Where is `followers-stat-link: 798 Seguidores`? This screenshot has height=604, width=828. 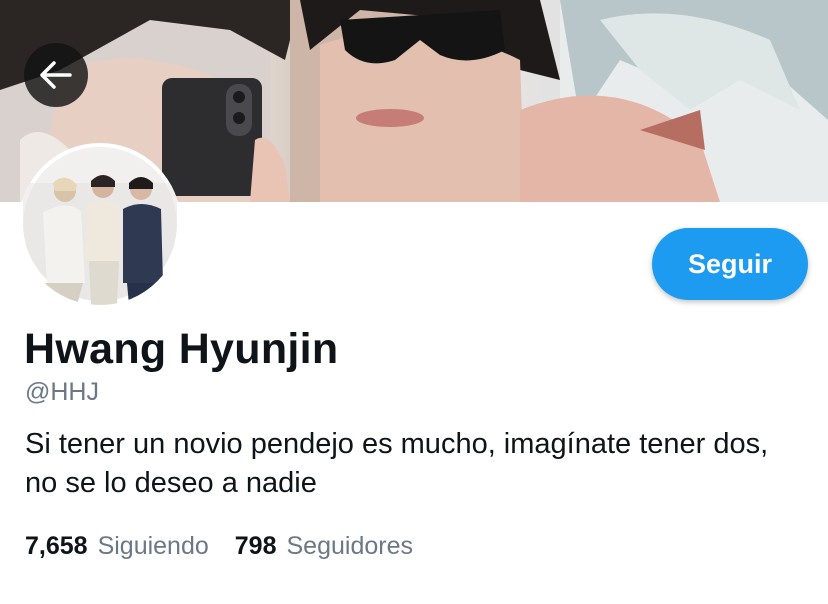
followers-stat-link: 798 Seguidores is located at coordinates (324, 546).